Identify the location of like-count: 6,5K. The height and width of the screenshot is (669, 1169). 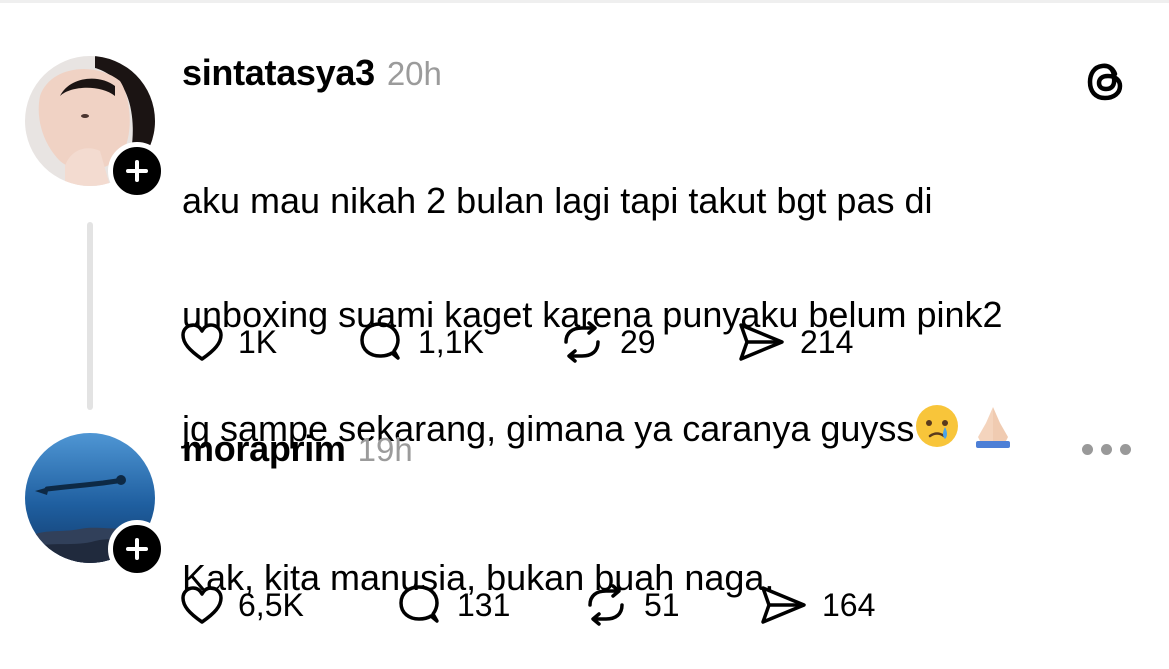
(271, 604).